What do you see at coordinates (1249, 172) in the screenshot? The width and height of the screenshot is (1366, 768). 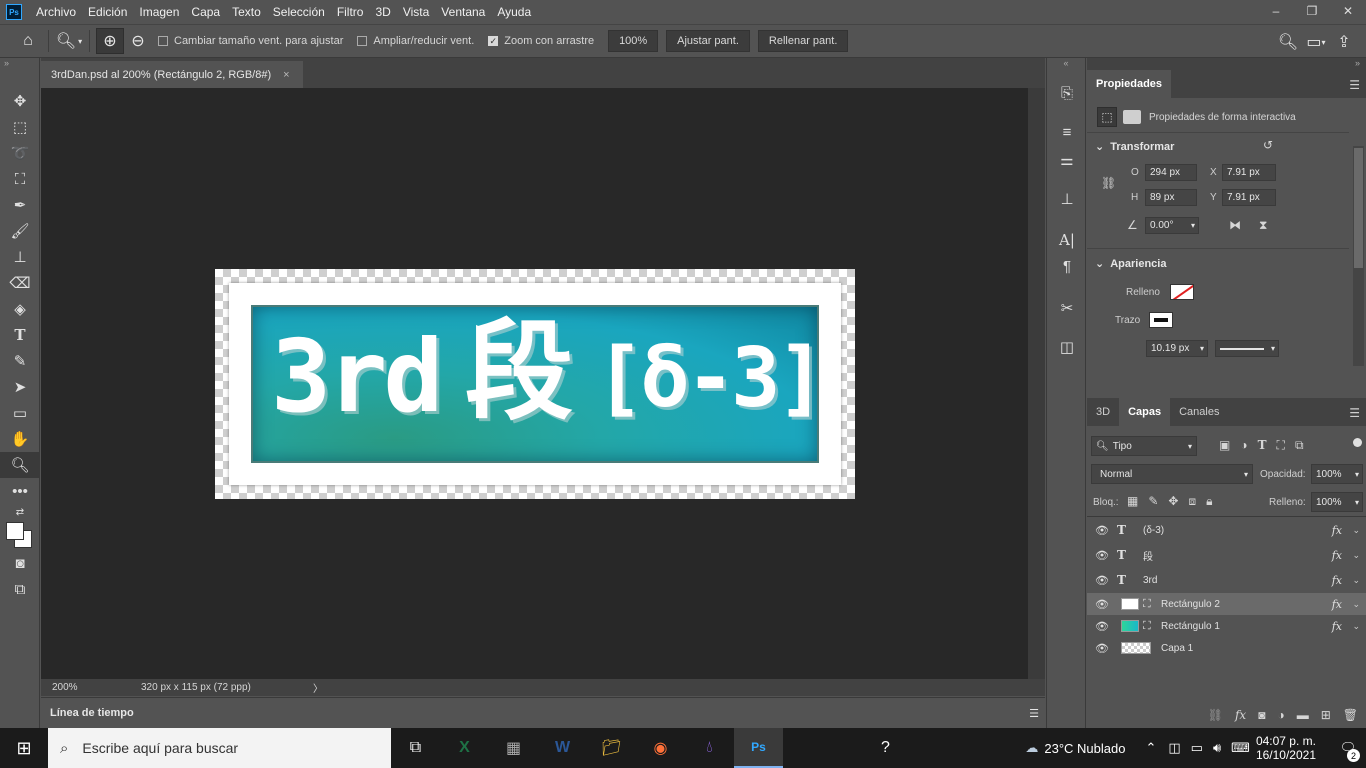 I see `x-field: 7.91 px` at bounding box center [1249, 172].